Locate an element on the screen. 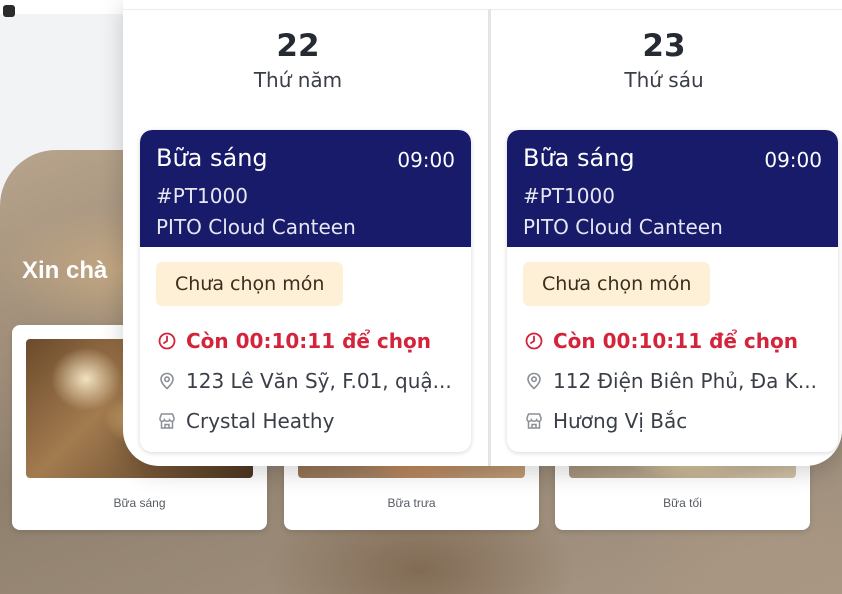 Image resolution: width=842 pixels, height=594 pixels. day-number: 23 is located at coordinates (664, 46).